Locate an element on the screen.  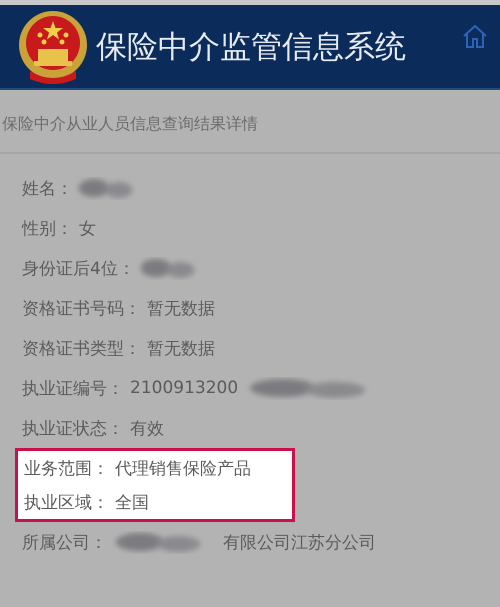
field-label: 身份证后4位： is located at coordinates (78, 269).